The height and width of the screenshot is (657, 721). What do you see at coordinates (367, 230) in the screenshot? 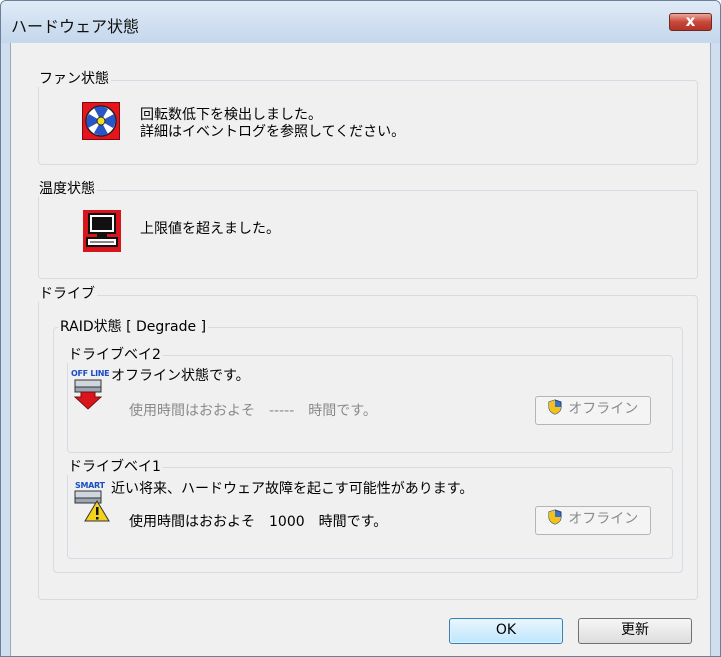
I see `temperature-status-group: 温度状態 上限値を超えました。` at bounding box center [367, 230].